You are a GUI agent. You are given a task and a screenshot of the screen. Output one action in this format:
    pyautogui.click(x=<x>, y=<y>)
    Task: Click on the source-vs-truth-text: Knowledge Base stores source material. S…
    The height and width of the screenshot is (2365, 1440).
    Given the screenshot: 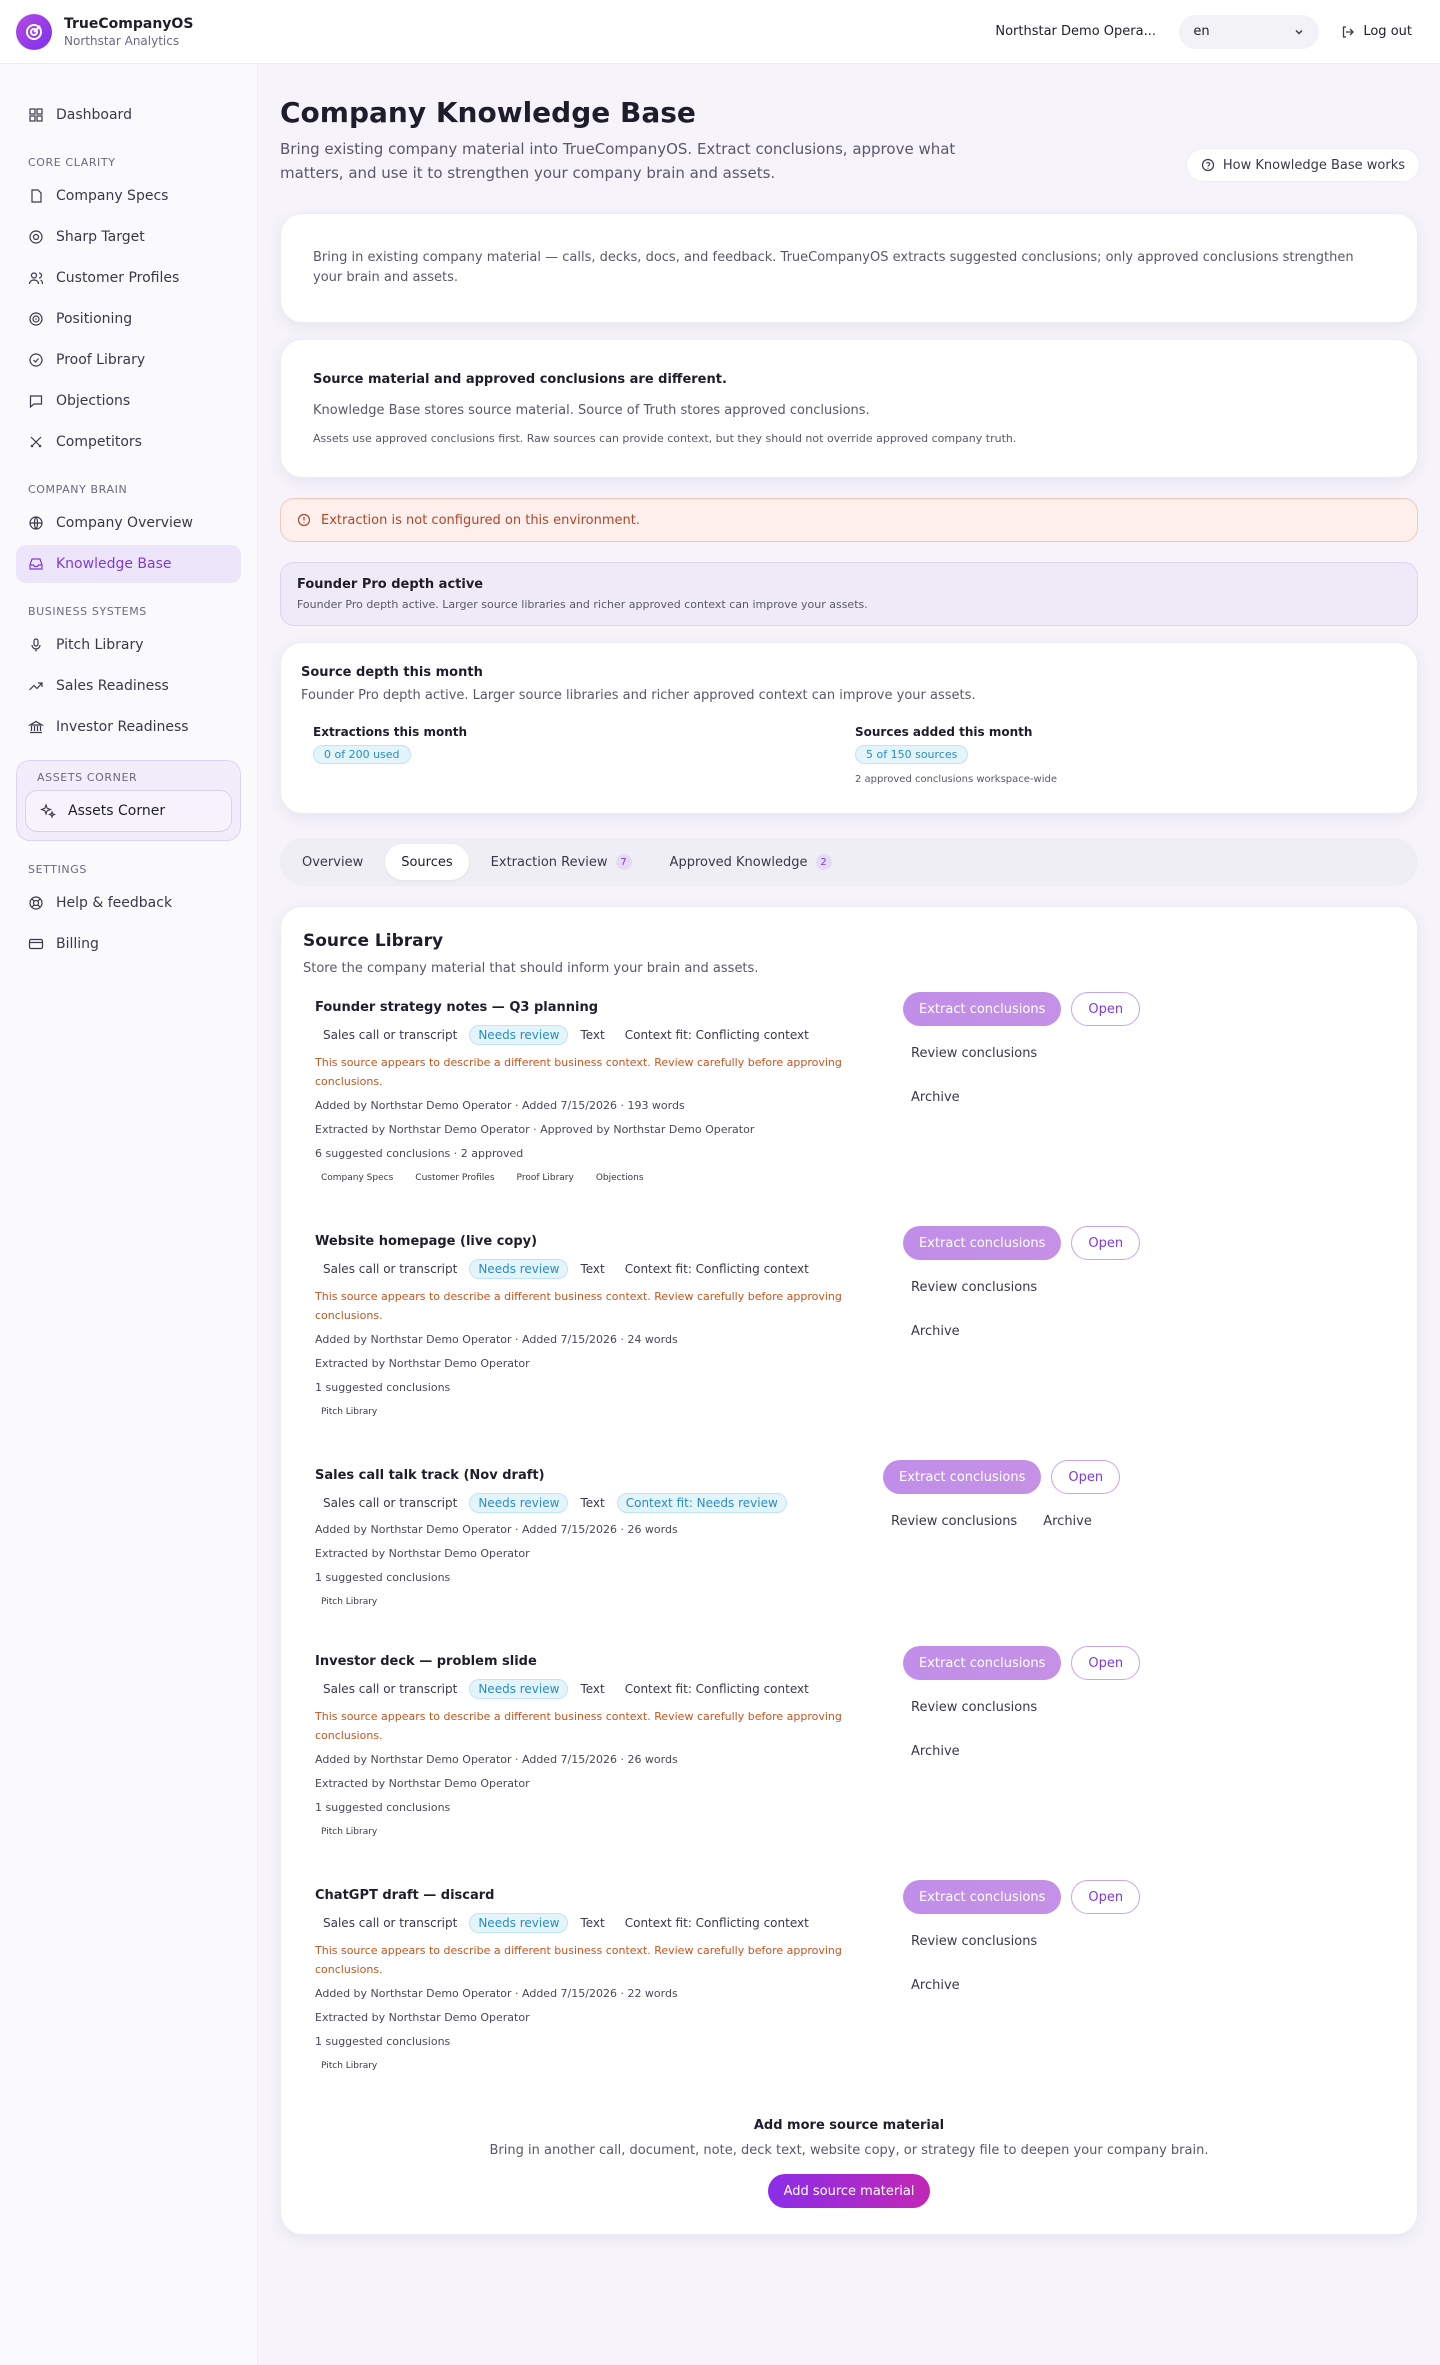 What is the action you would take?
    pyautogui.click(x=591, y=410)
    